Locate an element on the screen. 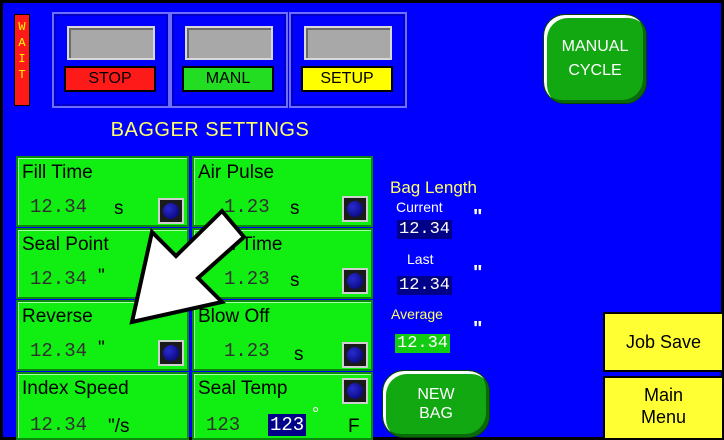 Image resolution: width=724 pixels, height=440 pixels. stop-control: STOP is located at coordinates (111, 60).